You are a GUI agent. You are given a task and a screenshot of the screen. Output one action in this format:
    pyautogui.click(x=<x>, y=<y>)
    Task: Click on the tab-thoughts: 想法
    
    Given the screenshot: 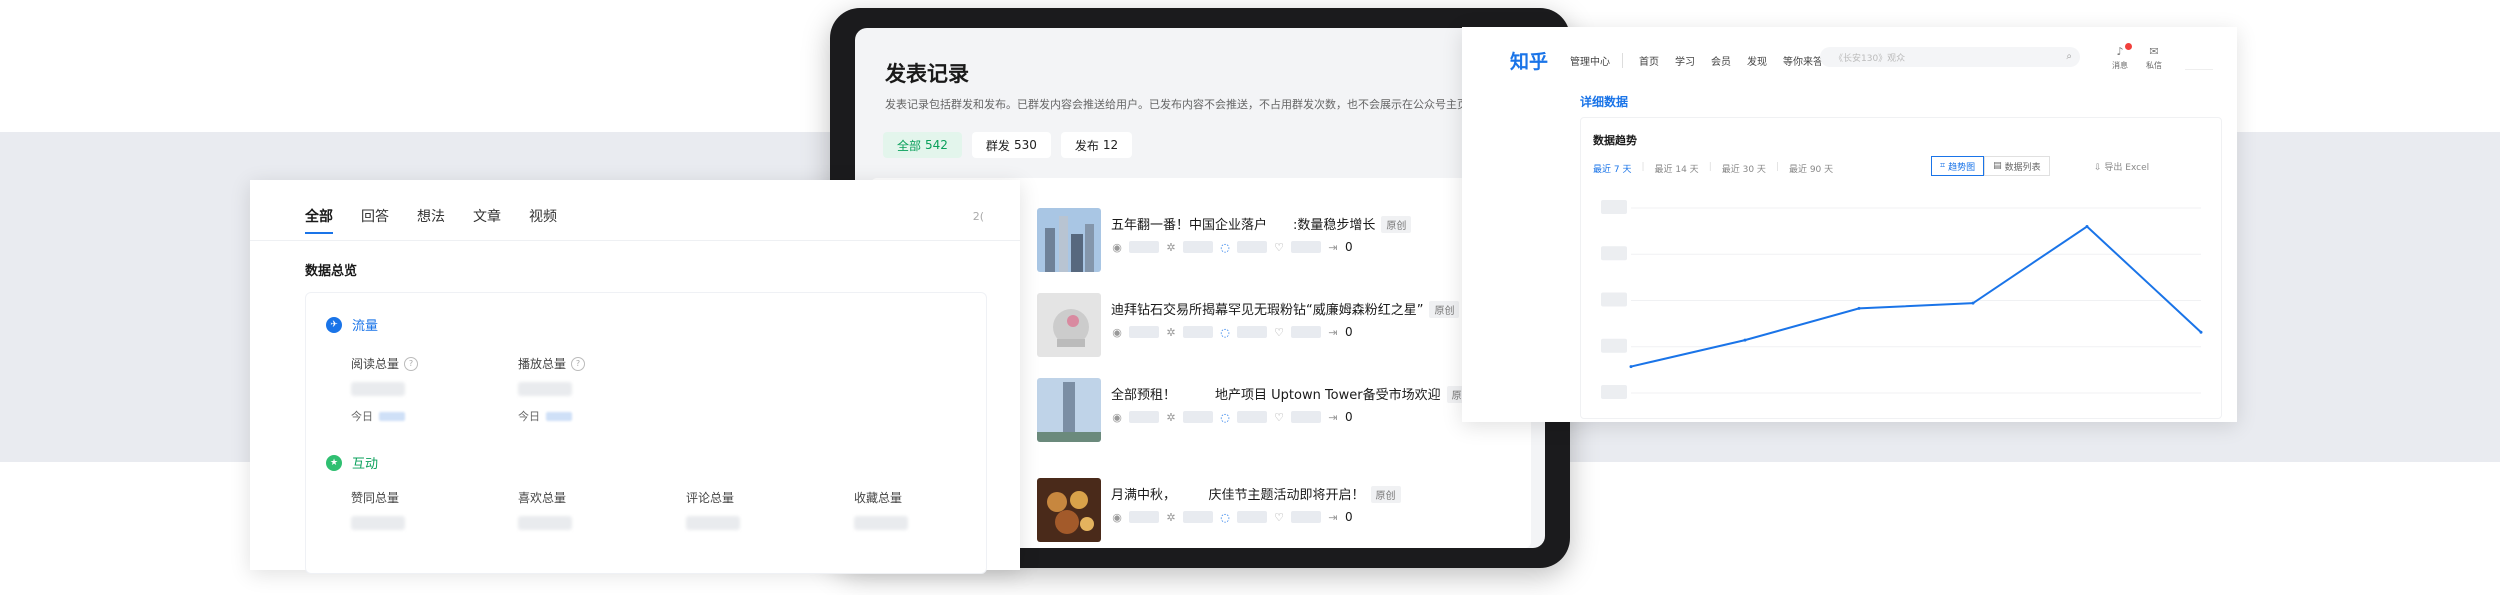 What is the action you would take?
    pyautogui.click(x=431, y=220)
    